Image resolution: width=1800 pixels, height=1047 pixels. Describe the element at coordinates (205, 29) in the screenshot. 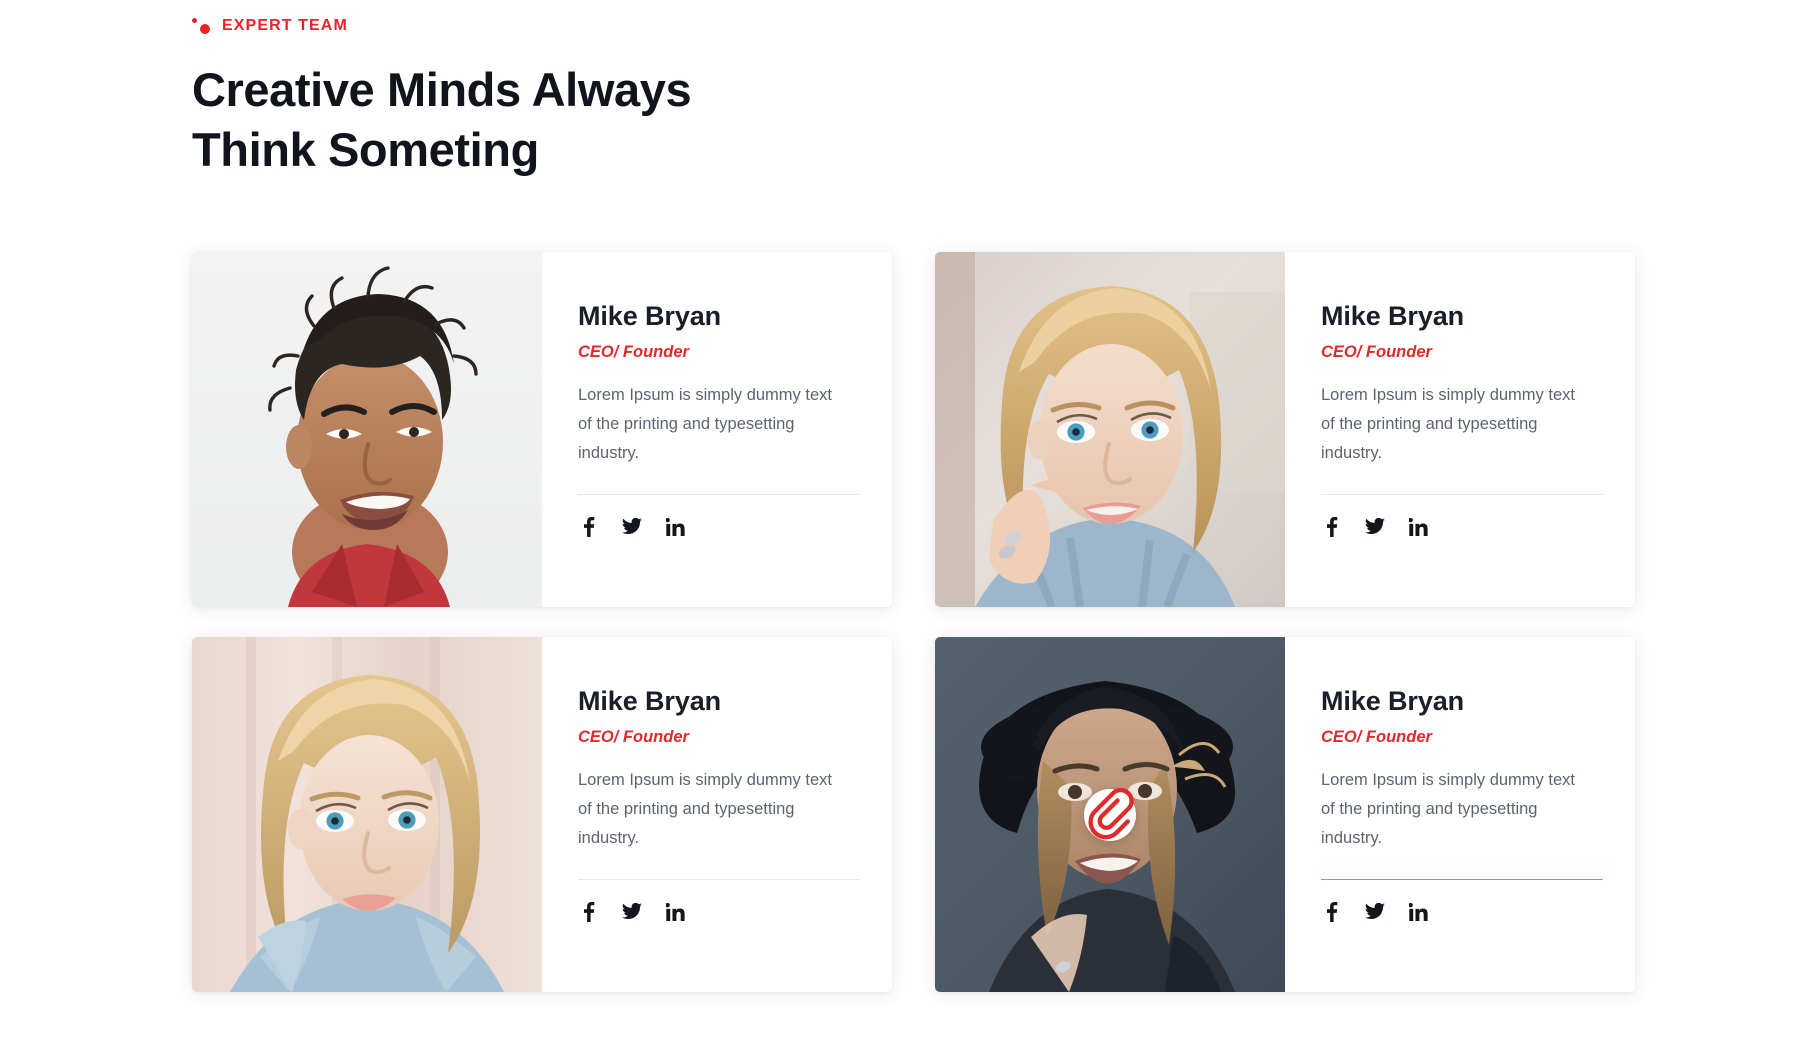

I see `dot-icon-large` at that location.